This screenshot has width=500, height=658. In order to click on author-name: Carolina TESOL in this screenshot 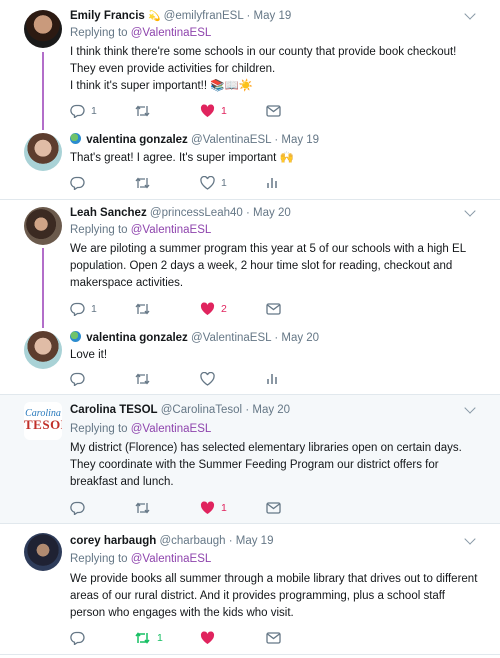, I will do `click(114, 410)`.